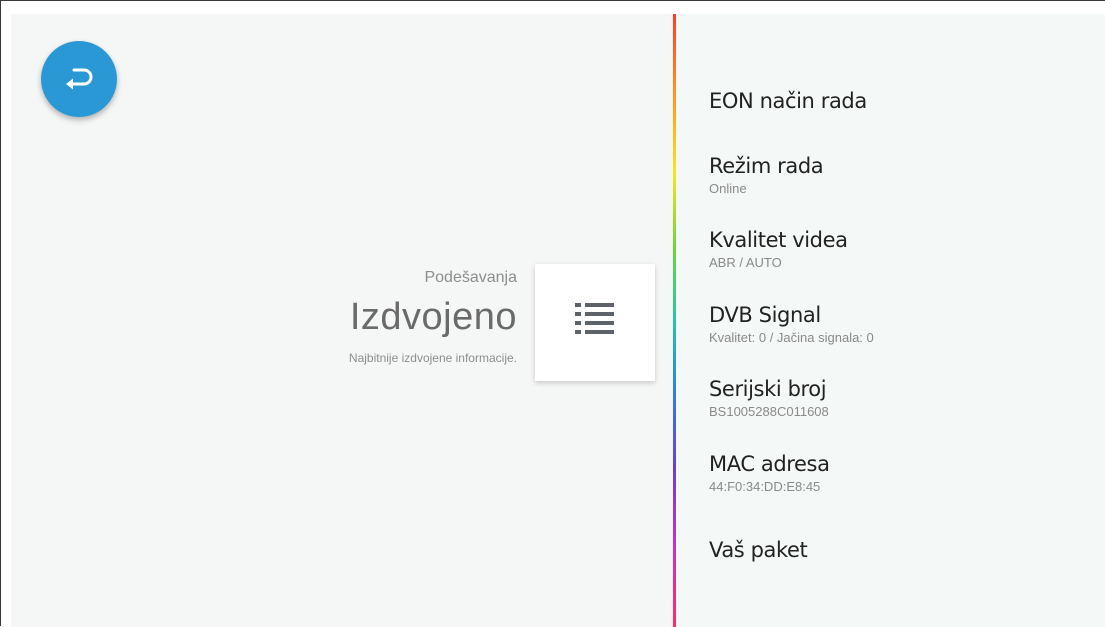 The height and width of the screenshot is (627, 1105). I want to click on menu-item-your-package: Vaš paket, so click(899, 550).